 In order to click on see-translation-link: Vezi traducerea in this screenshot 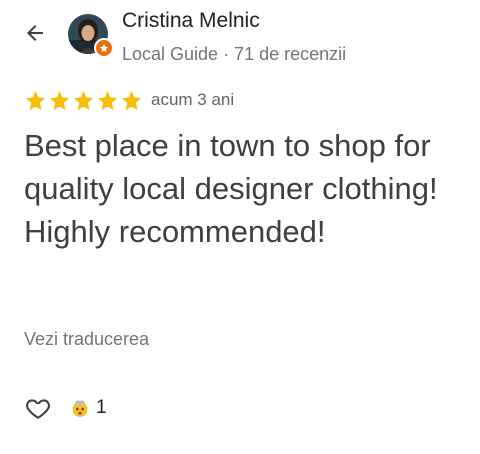, I will do `click(86, 339)`.